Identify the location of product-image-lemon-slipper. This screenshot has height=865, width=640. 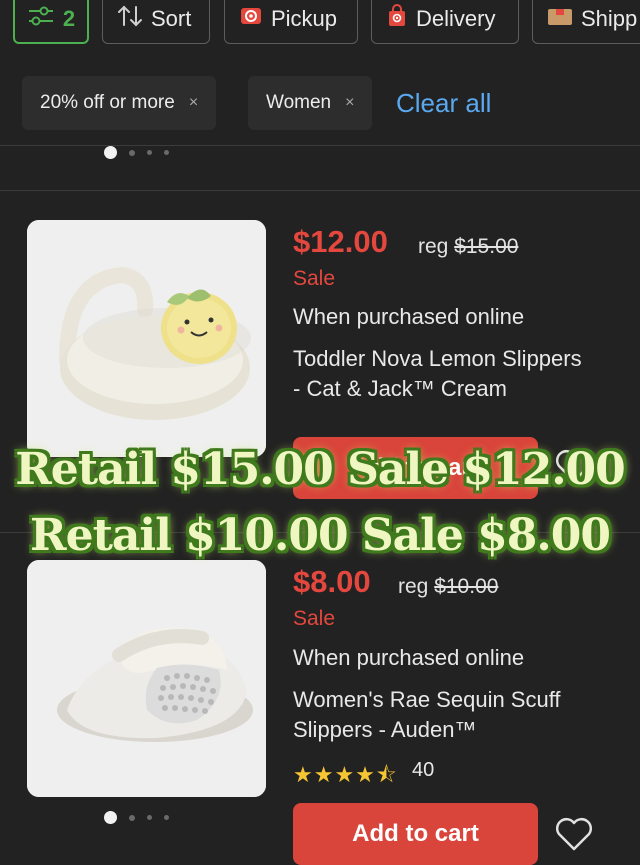
(146, 338).